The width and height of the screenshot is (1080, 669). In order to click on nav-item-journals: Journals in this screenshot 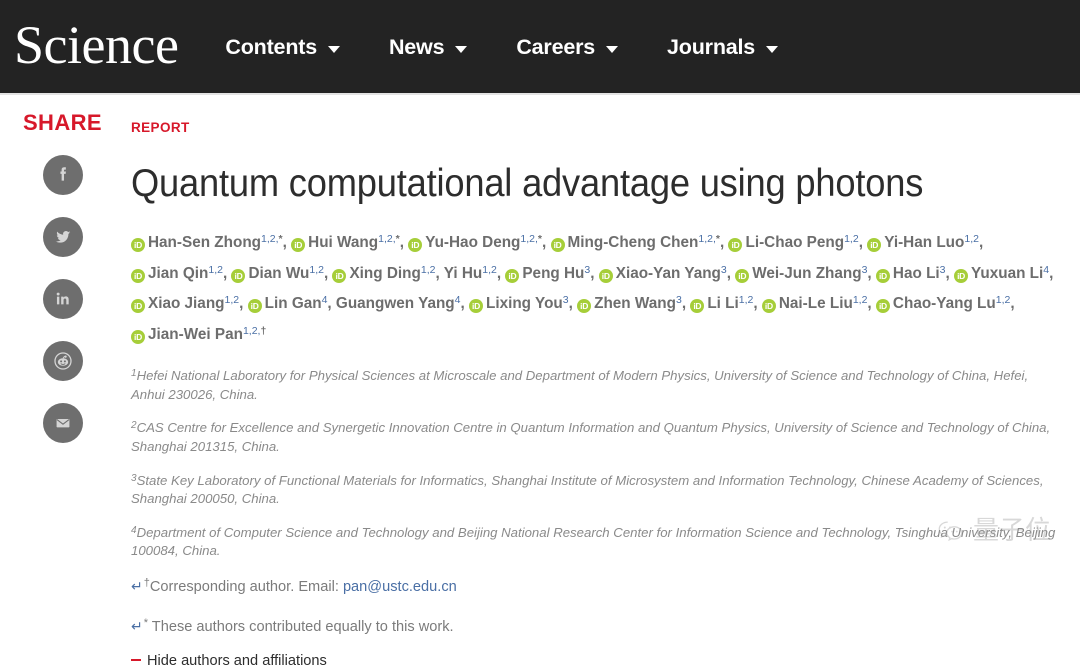, I will do `click(723, 47)`.